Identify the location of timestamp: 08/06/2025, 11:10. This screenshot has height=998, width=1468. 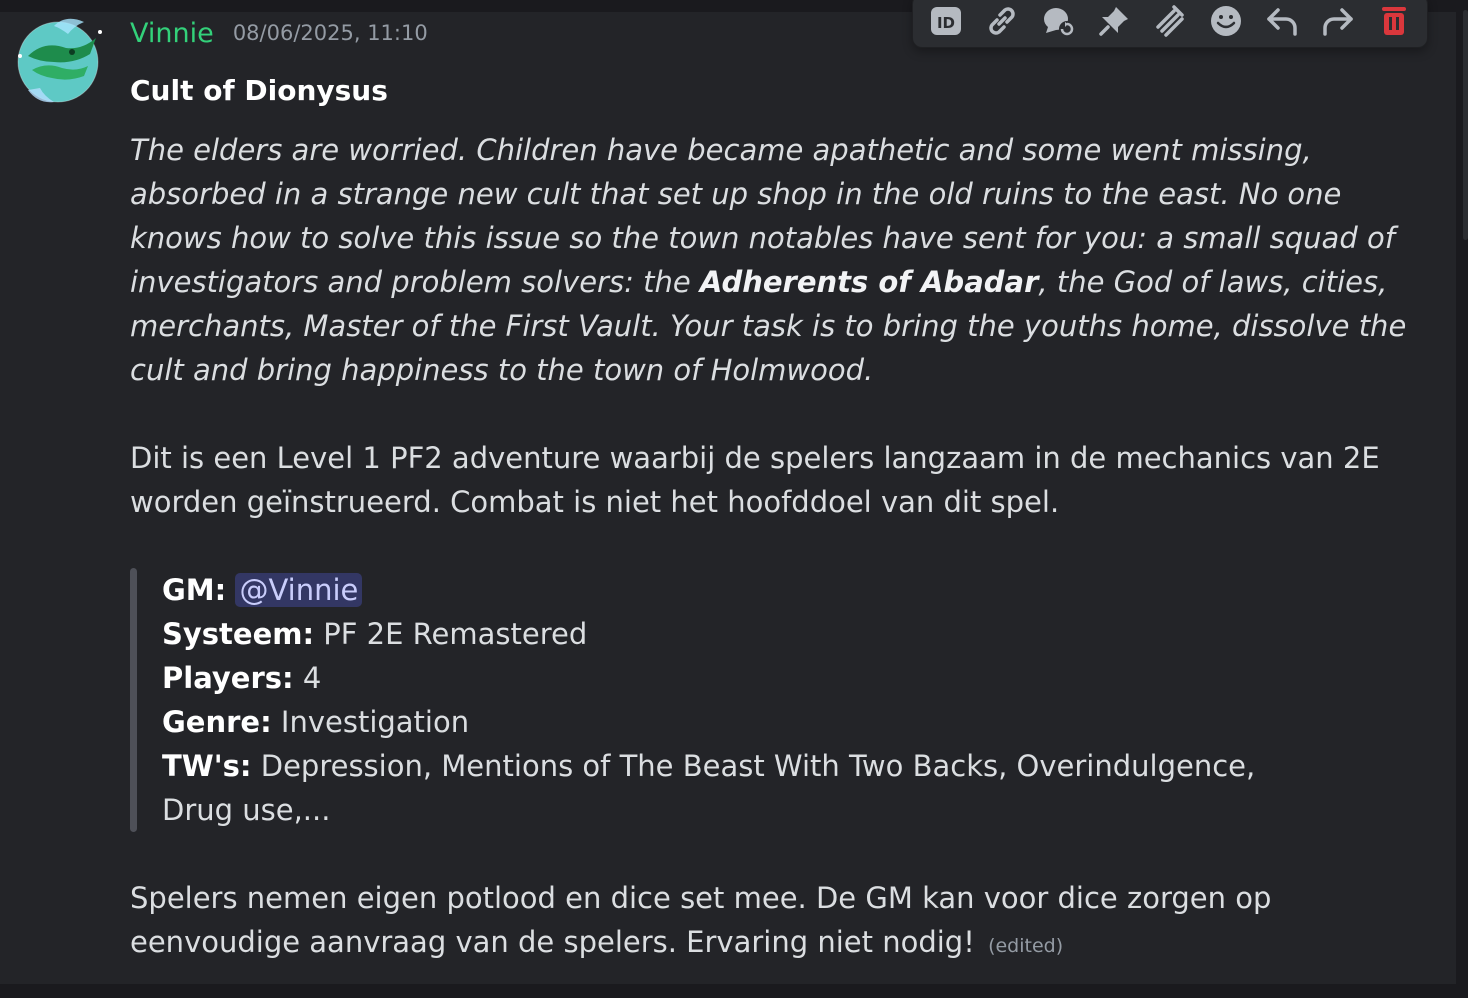
(330, 33).